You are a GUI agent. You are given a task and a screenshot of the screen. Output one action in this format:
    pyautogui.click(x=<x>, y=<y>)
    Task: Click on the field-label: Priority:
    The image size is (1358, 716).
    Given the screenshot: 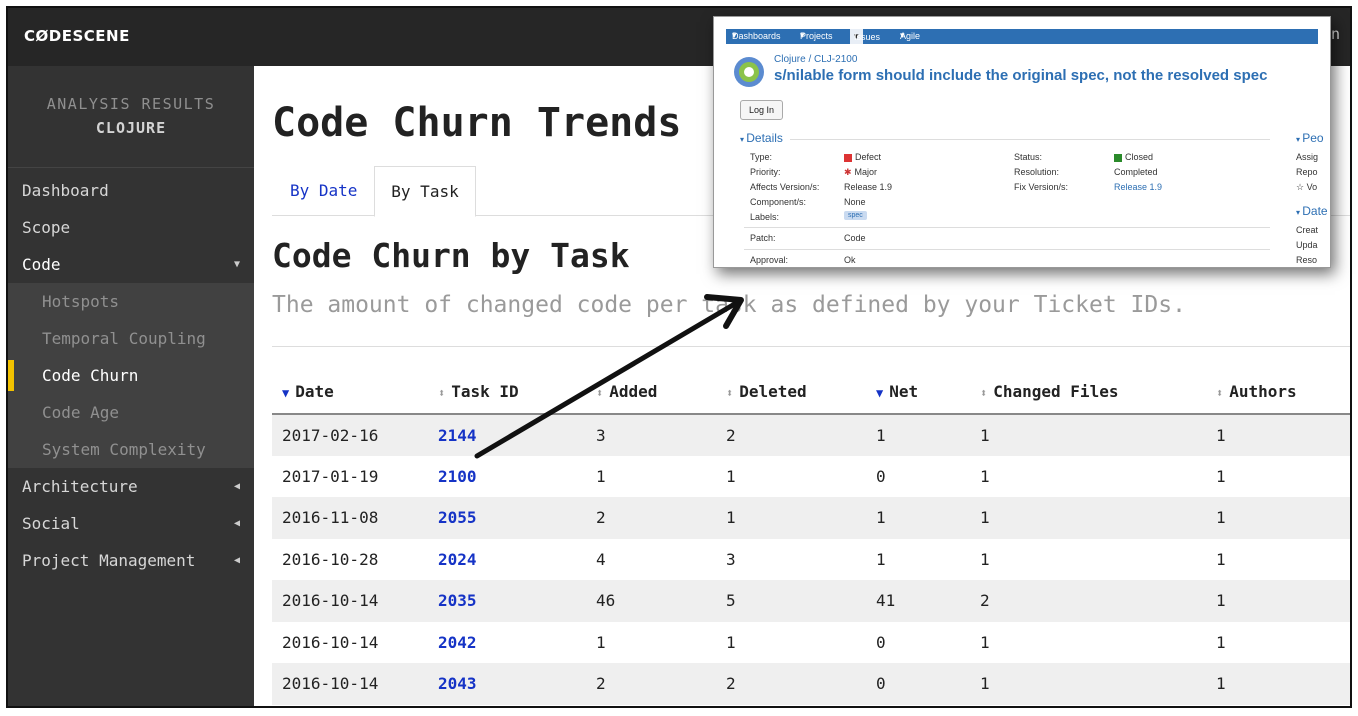 What is the action you would take?
    pyautogui.click(x=765, y=172)
    